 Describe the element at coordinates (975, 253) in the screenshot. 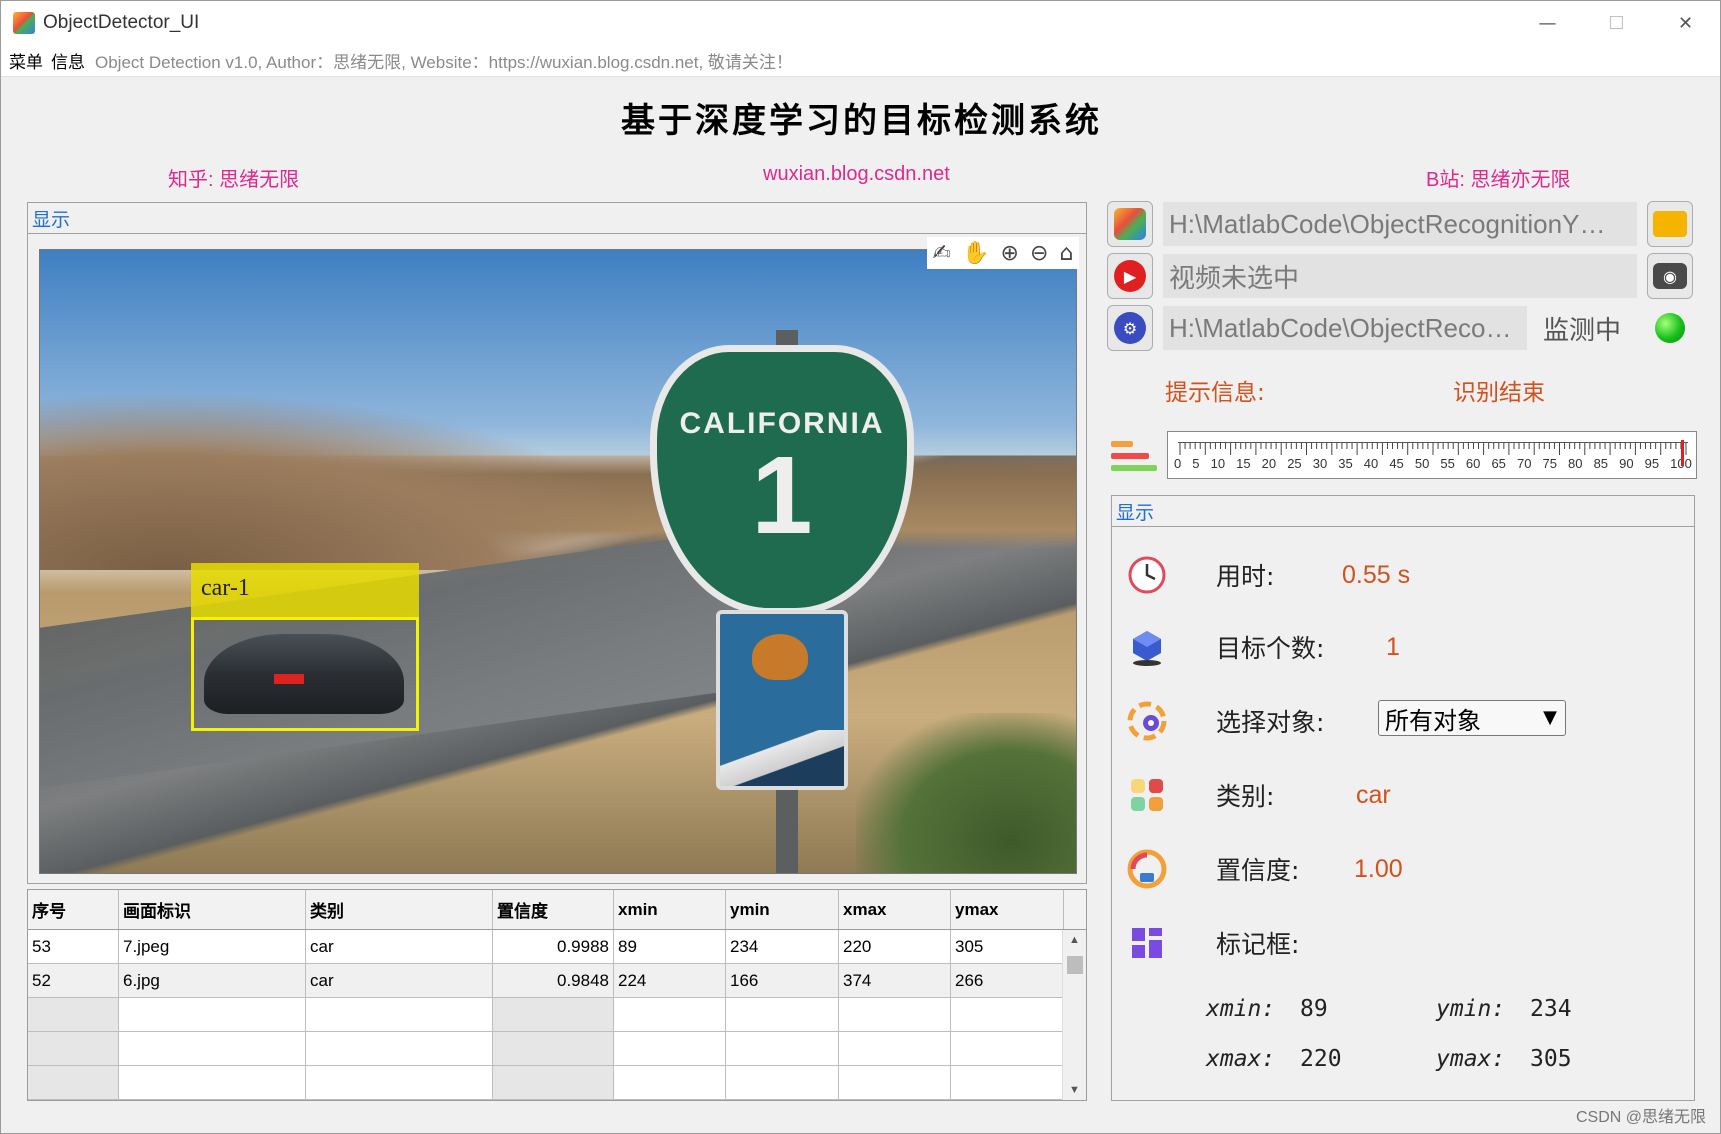

I see `pan-hand-icon: ✋` at that location.